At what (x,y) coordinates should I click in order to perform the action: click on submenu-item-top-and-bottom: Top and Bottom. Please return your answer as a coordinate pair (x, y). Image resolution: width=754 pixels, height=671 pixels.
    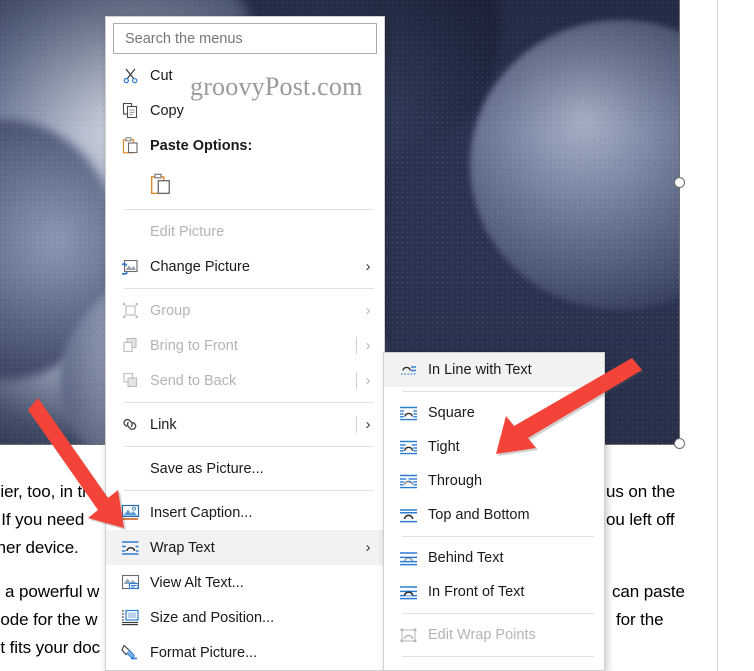
    Looking at the image, I should click on (494, 515).